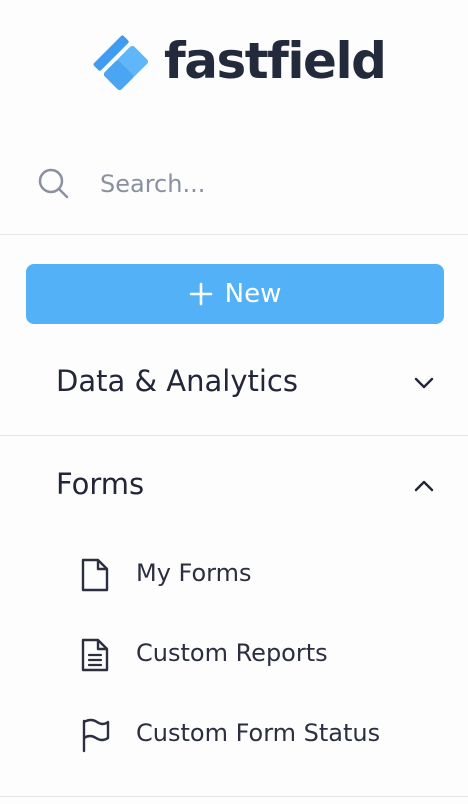 The height and width of the screenshot is (804, 468). Describe the element at coordinates (177, 381) in the screenshot. I see `nav-section-title: Data & Analytics` at that location.